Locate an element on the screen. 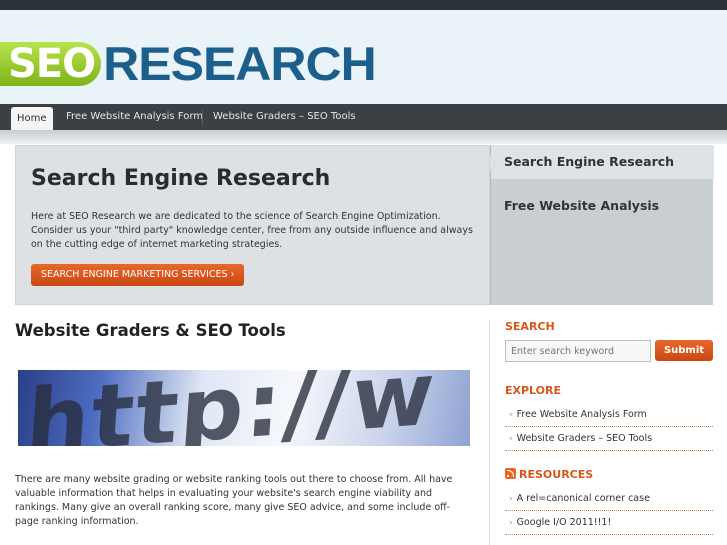  active-pointer-icon is located at coordinates (494, 163).